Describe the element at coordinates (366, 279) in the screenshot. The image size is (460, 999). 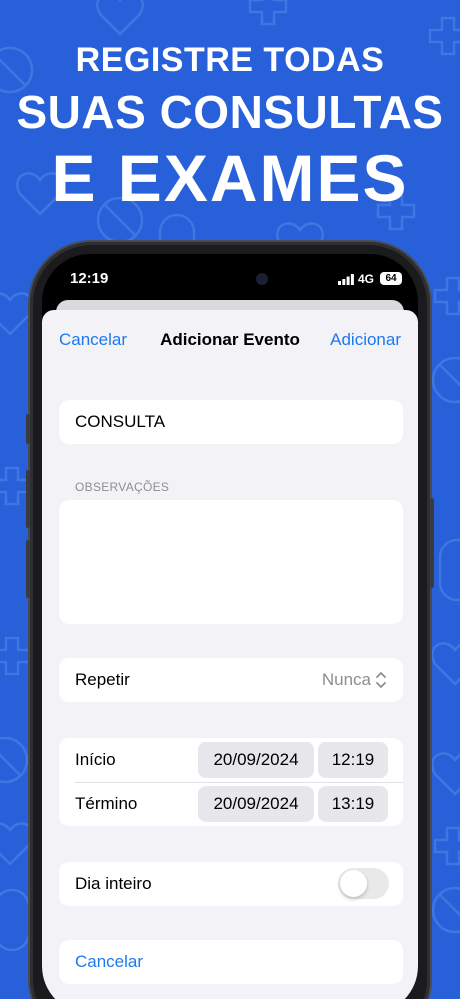
I see `network-type: 4G` at that location.